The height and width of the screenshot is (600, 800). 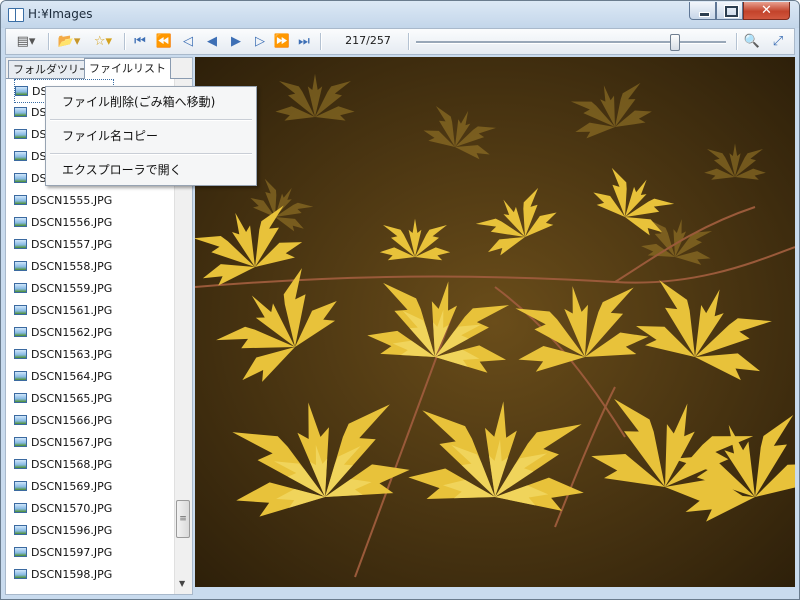 I want to click on file-list-item: DSCN1556.JPG, so click(x=63, y=222).